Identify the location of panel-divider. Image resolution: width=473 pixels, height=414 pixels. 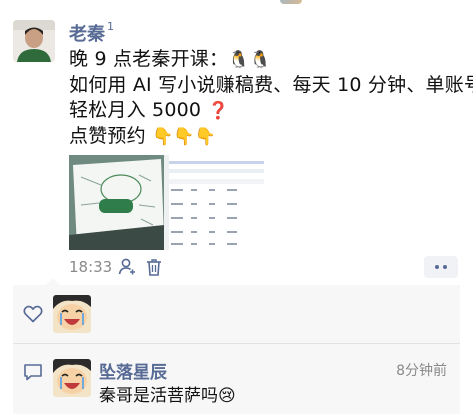
(236, 343).